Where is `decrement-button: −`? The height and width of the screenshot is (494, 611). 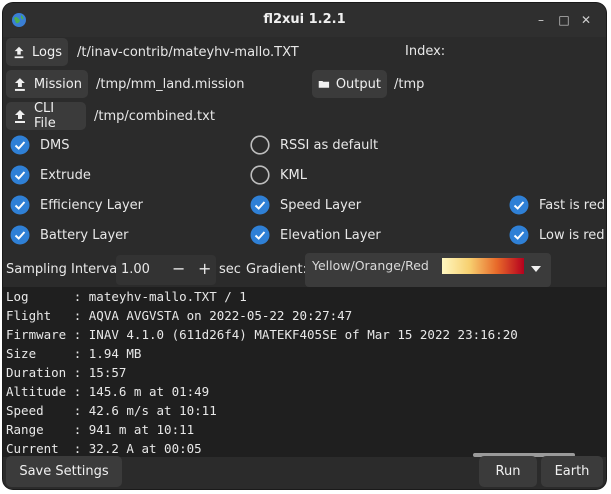 decrement-button: − is located at coordinates (178, 268).